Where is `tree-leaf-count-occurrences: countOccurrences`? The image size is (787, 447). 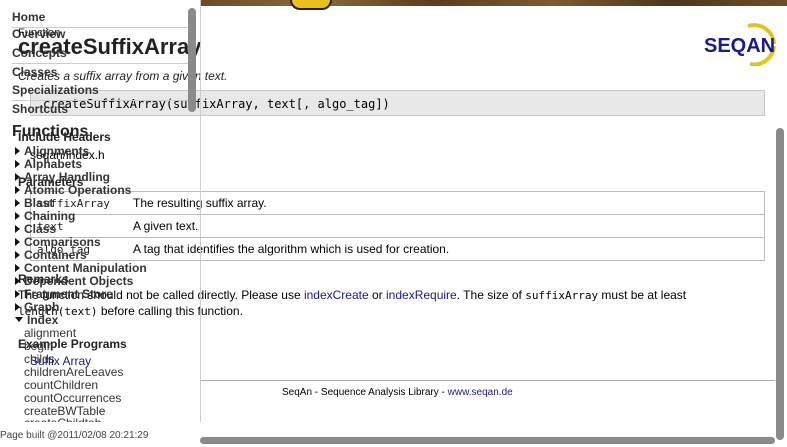
tree-leaf-count-occurrences: countOccurrences is located at coordinates (72, 398).